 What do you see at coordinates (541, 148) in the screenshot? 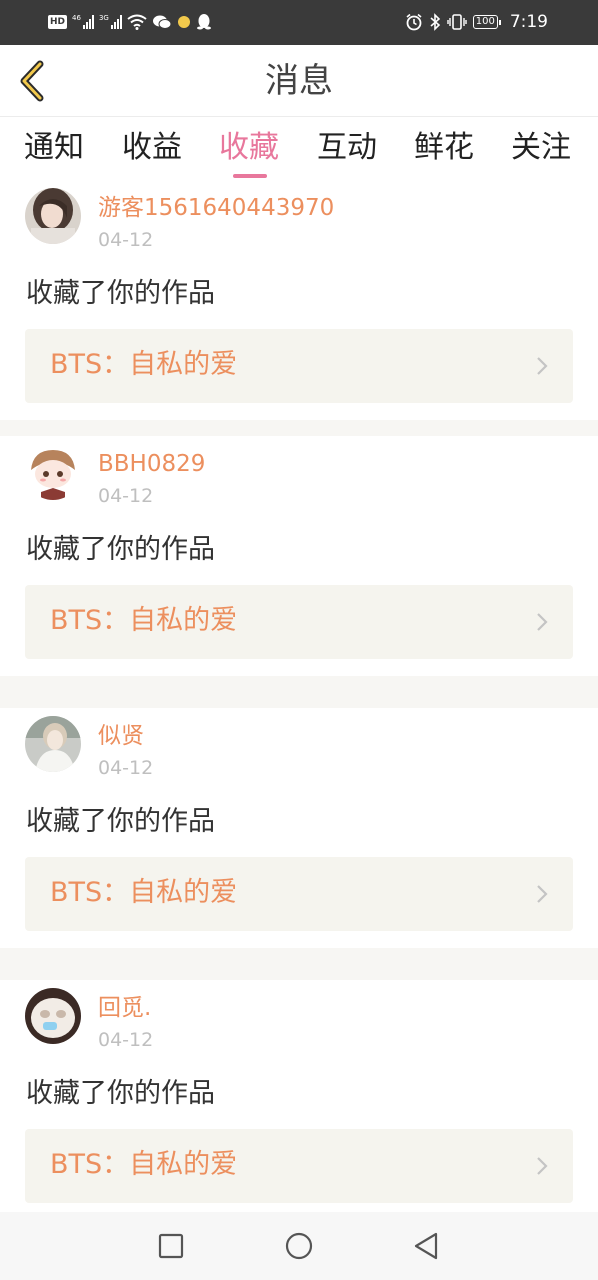
I see `tab-following: 关注` at bounding box center [541, 148].